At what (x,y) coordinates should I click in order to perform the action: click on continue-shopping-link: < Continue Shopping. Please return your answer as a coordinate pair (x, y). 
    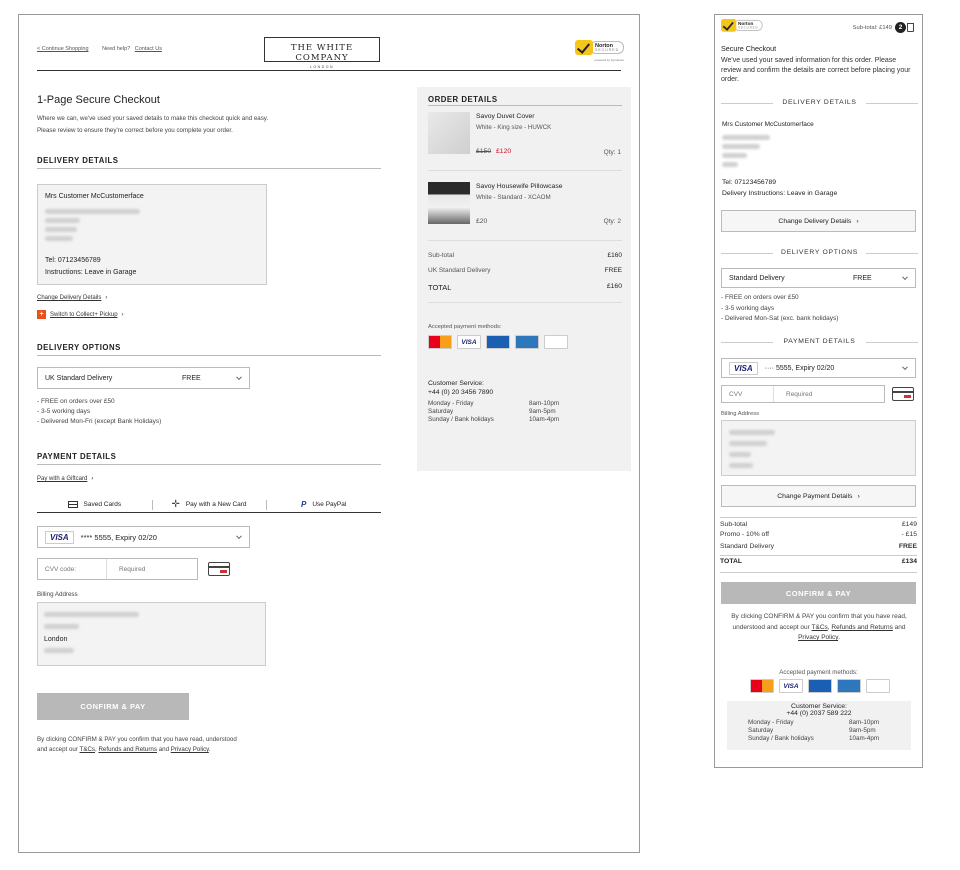
    Looking at the image, I should click on (63, 49).